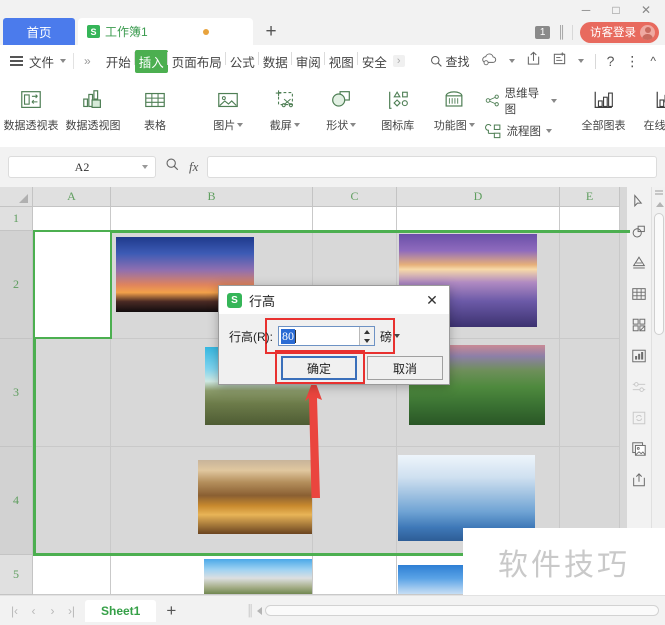  I want to click on column-header-e: E, so click(590, 197).